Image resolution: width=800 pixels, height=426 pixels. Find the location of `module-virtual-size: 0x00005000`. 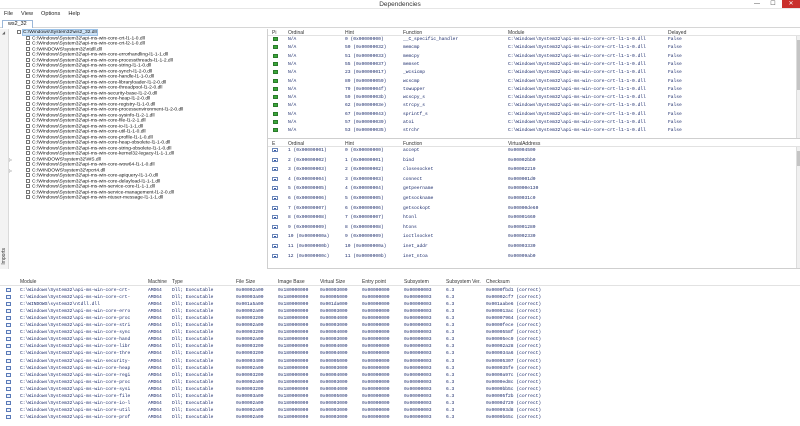

module-virtual-size: 0x00005000 is located at coordinates (334, 396).